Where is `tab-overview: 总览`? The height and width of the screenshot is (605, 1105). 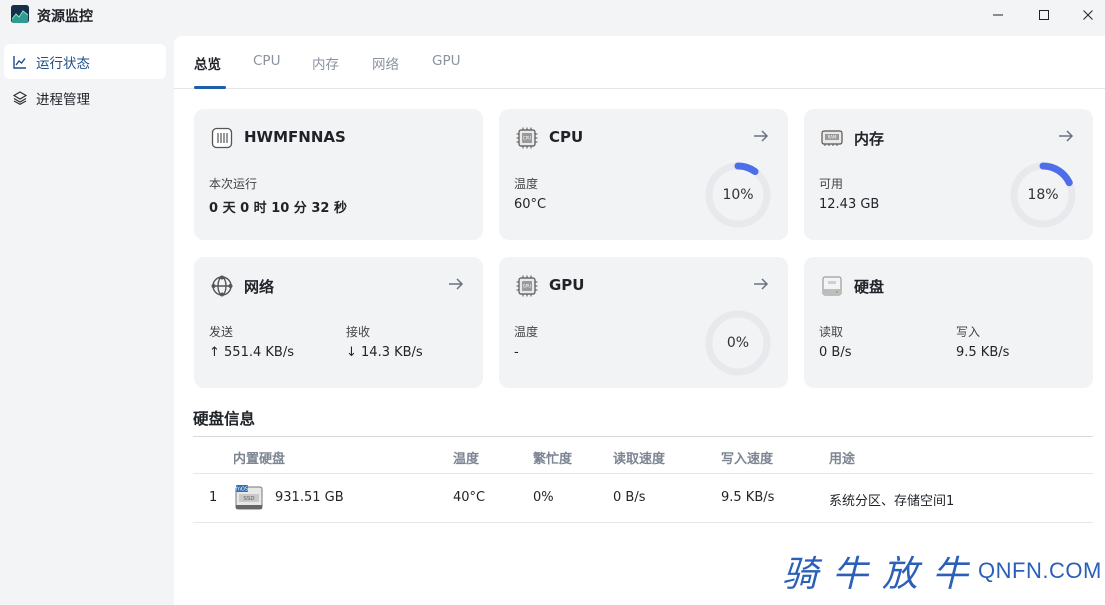
tab-overview: 总览 is located at coordinates (207, 63).